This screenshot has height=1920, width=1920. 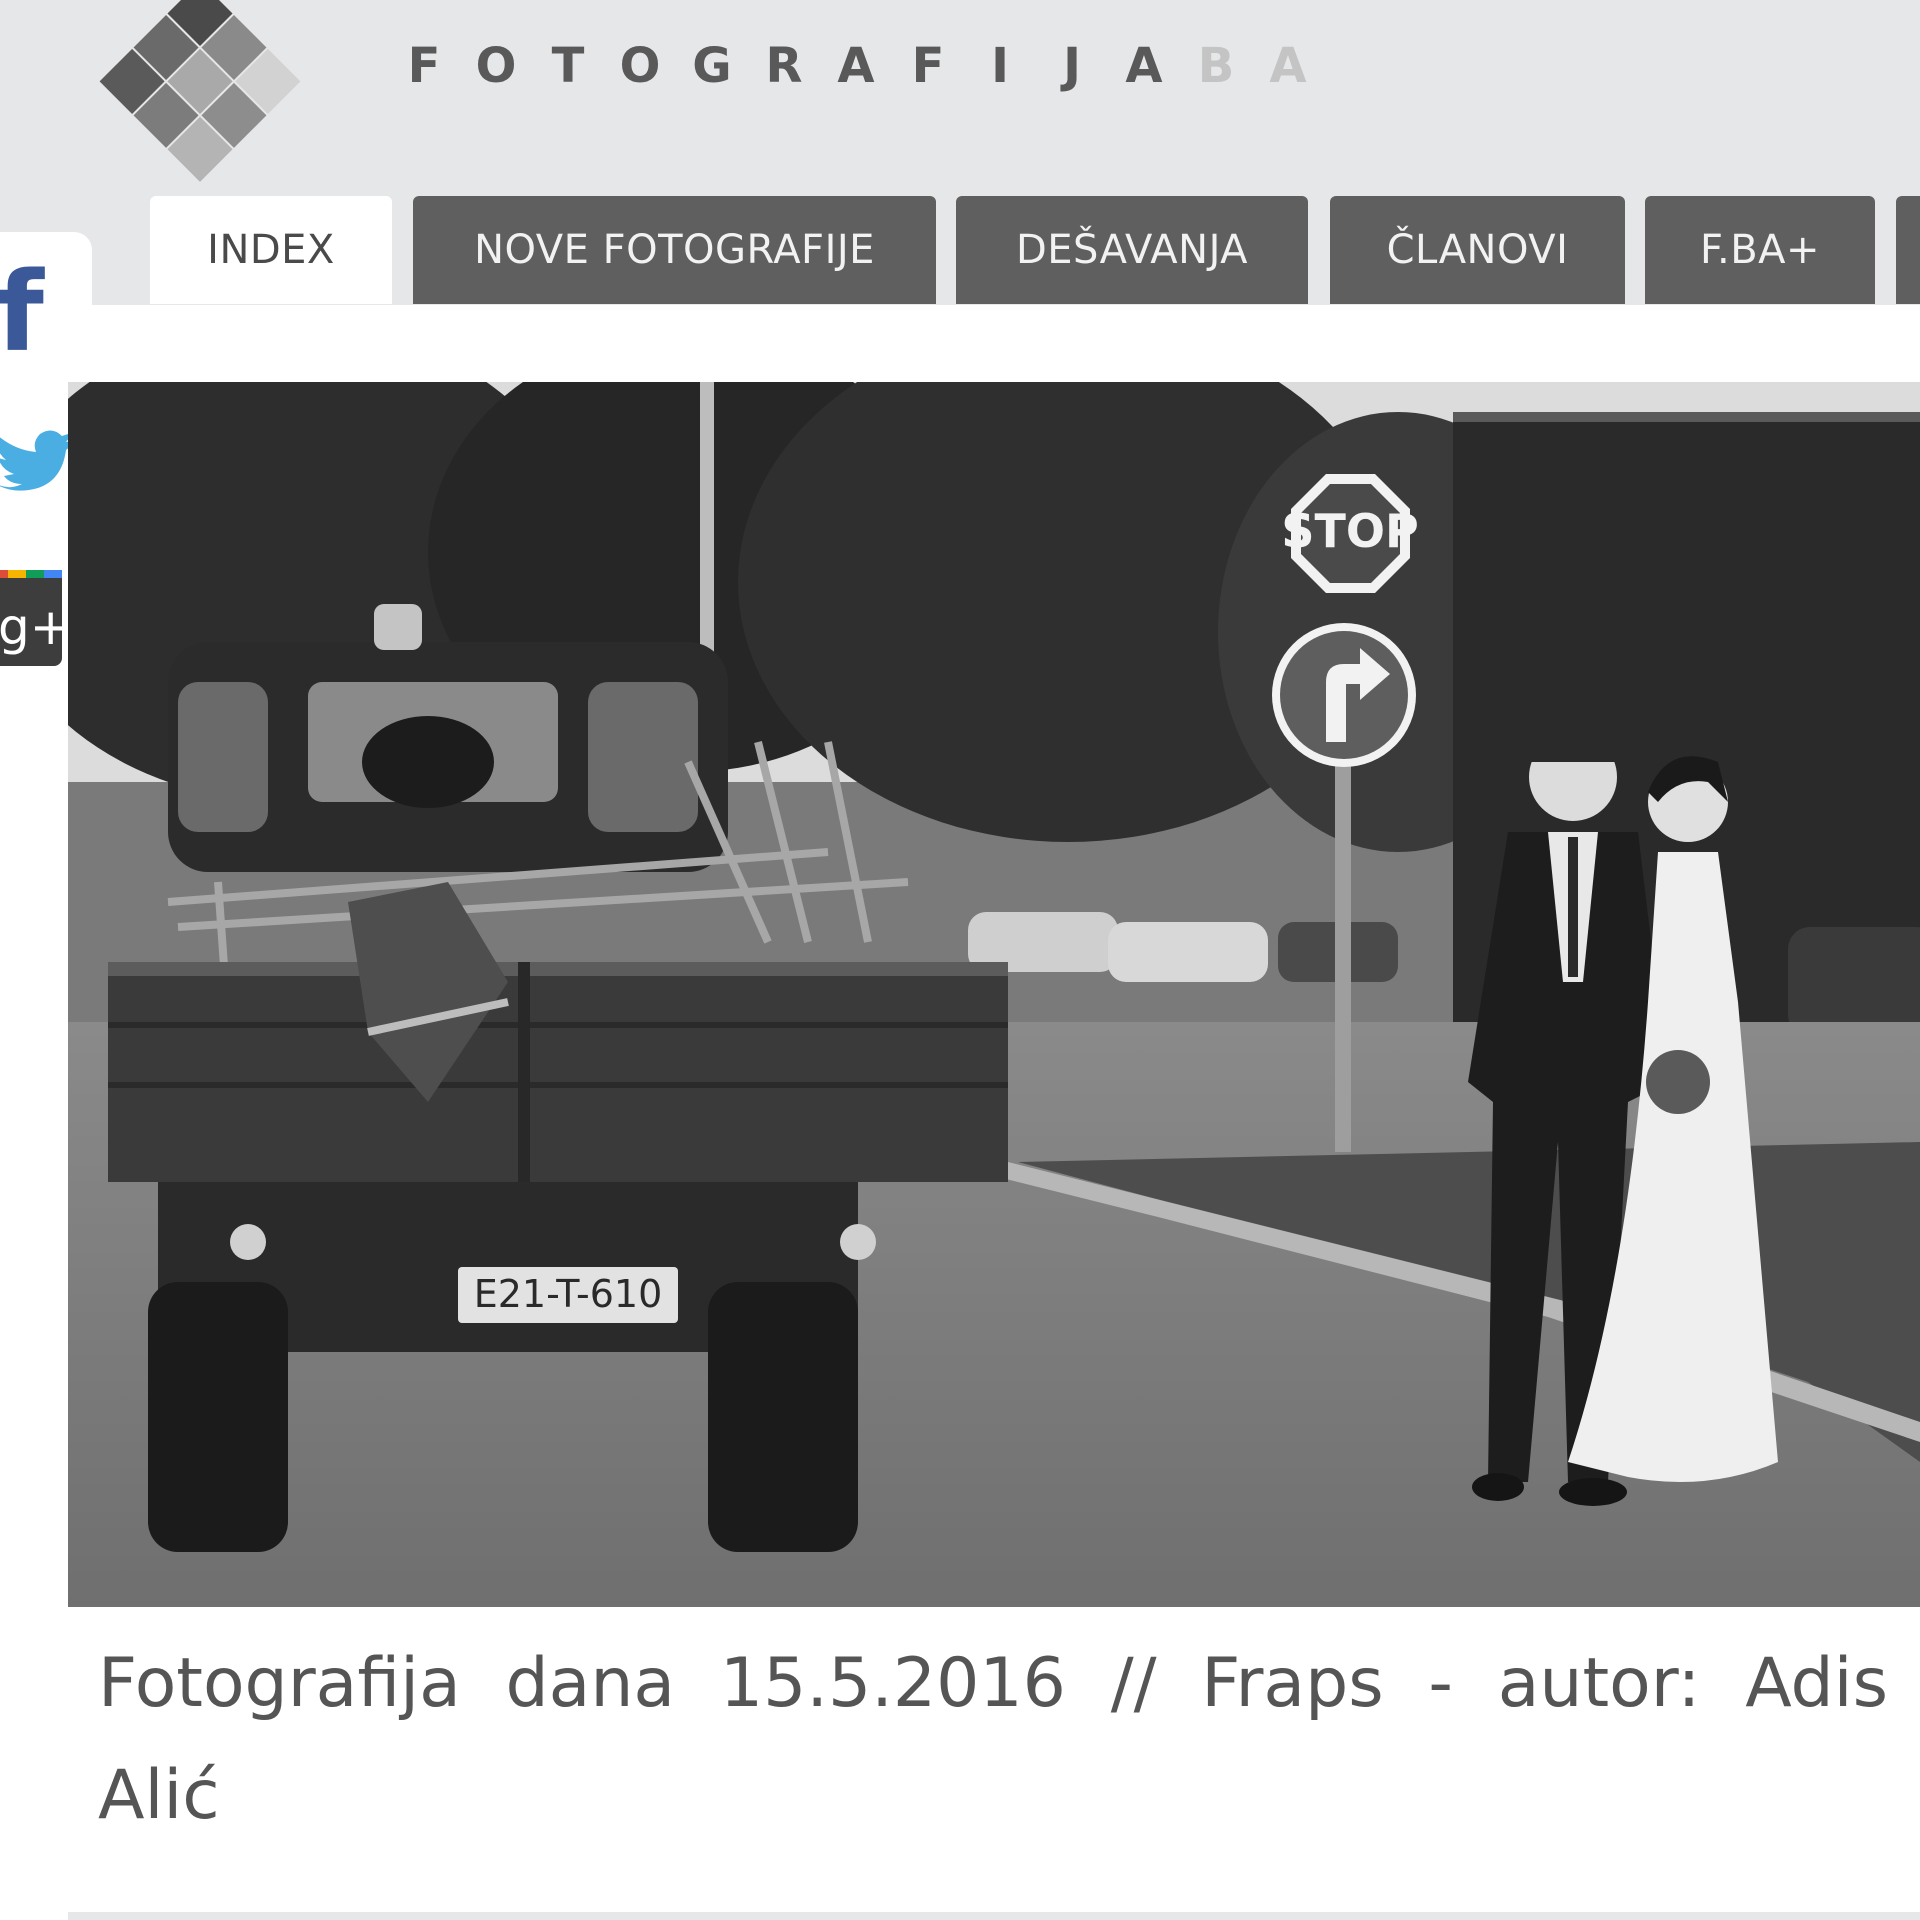 What do you see at coordinates (1072, 66) in the screenshot?
I see `logo-letter: J` at bounding box center [1072, 66].